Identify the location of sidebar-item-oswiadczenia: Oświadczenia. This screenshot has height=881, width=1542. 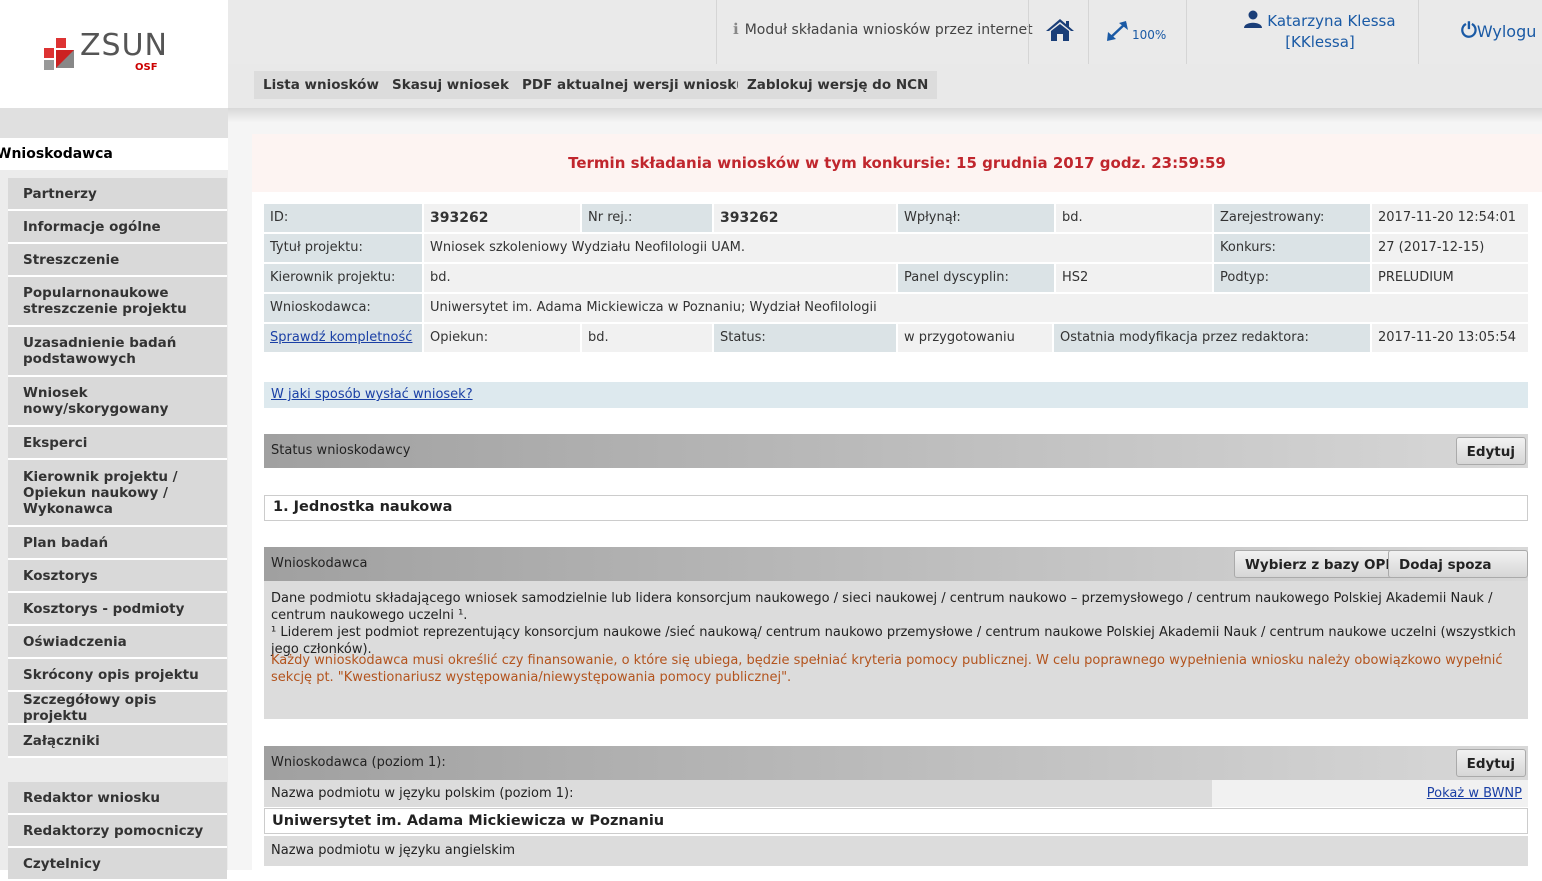
(117, 642).